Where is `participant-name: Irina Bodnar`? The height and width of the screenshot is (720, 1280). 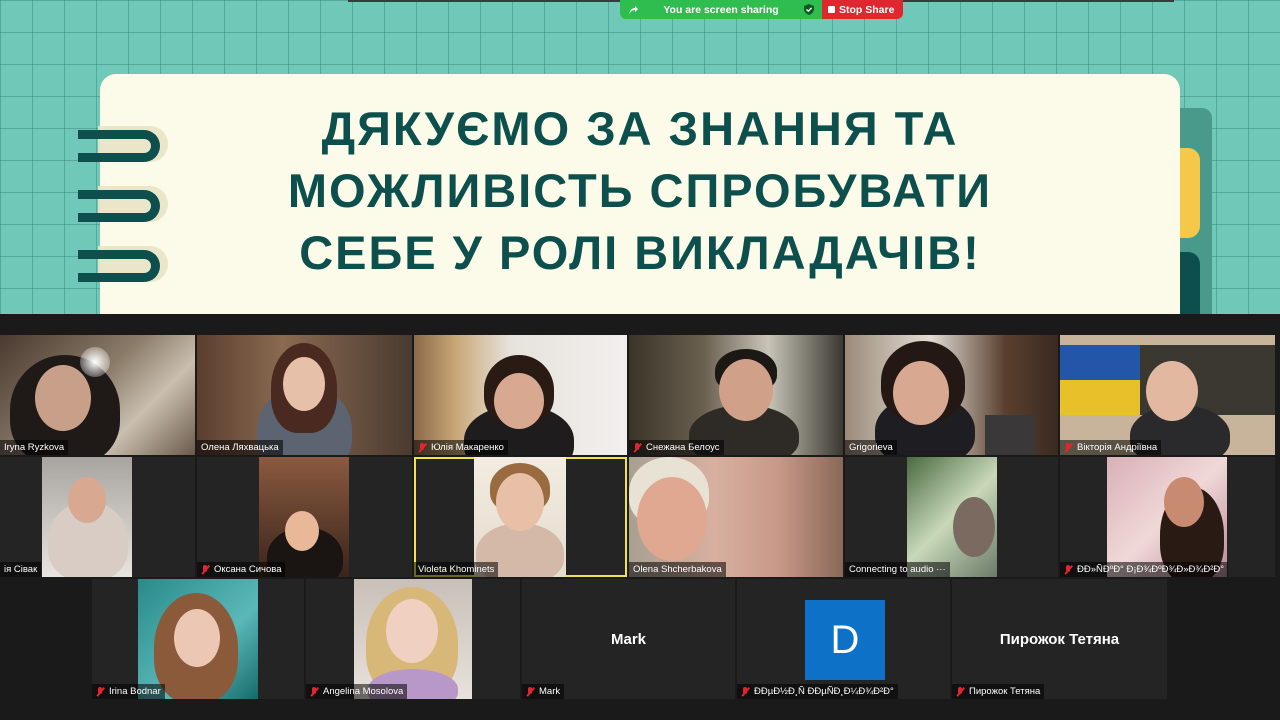 participant-name: Irina Bodnar is located at coordinates (128, 691).